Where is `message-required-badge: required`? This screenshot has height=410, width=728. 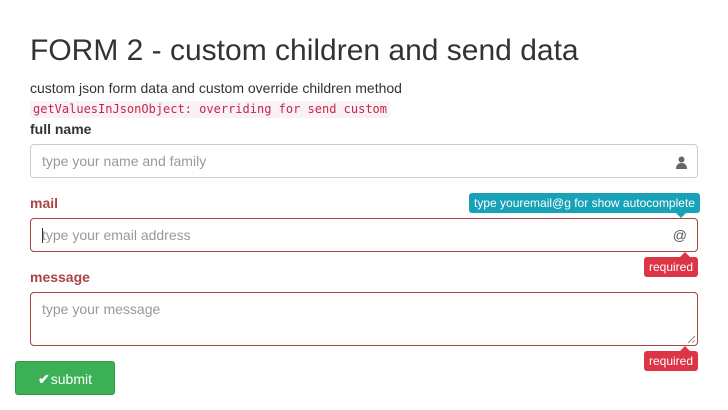
message-required-badge: required is located at coordinates (671, 358).